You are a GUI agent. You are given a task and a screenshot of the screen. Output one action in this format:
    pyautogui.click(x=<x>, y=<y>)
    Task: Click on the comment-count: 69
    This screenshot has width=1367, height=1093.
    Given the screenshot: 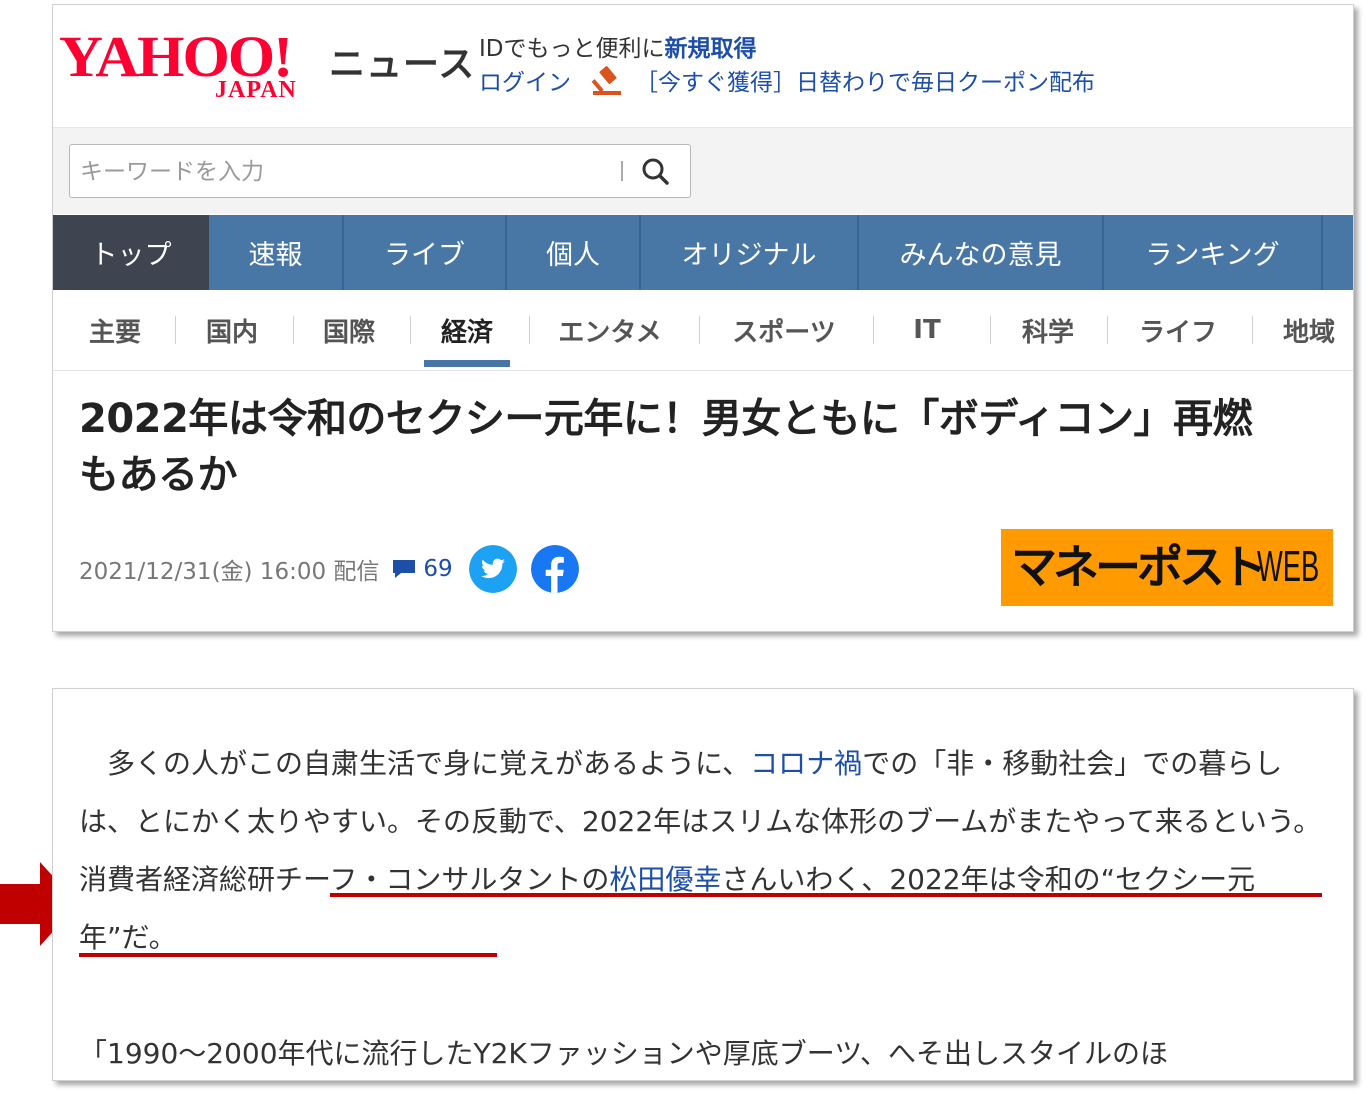 What is the action you would take?
    pyautogui.click(x=437, y=569)
    